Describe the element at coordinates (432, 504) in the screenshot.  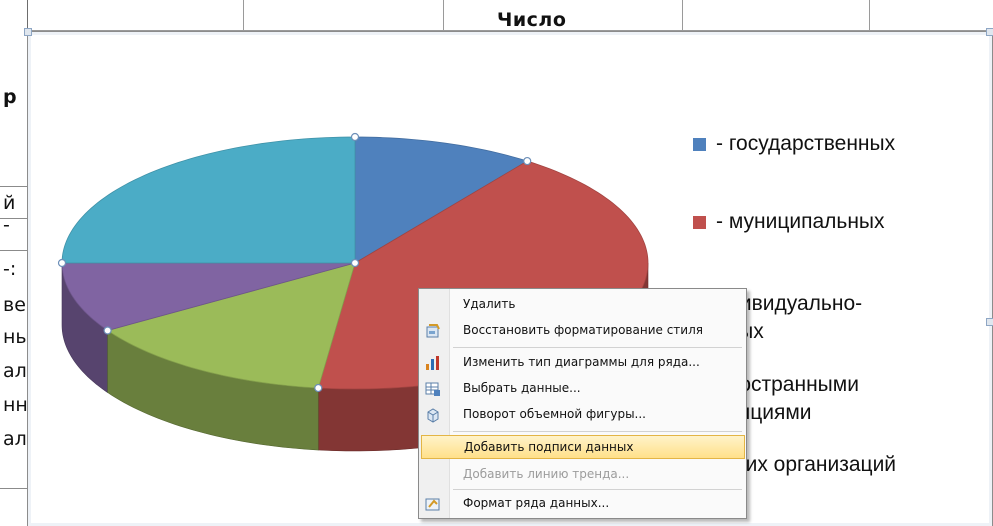
I see `format-series-icon` at that location.